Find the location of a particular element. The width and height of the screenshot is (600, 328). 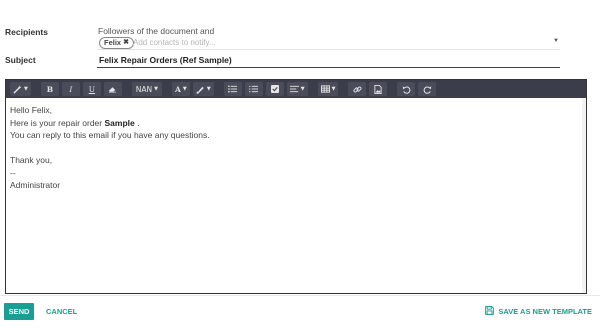

font-color-icon: A is located at coordinates (178, 89).